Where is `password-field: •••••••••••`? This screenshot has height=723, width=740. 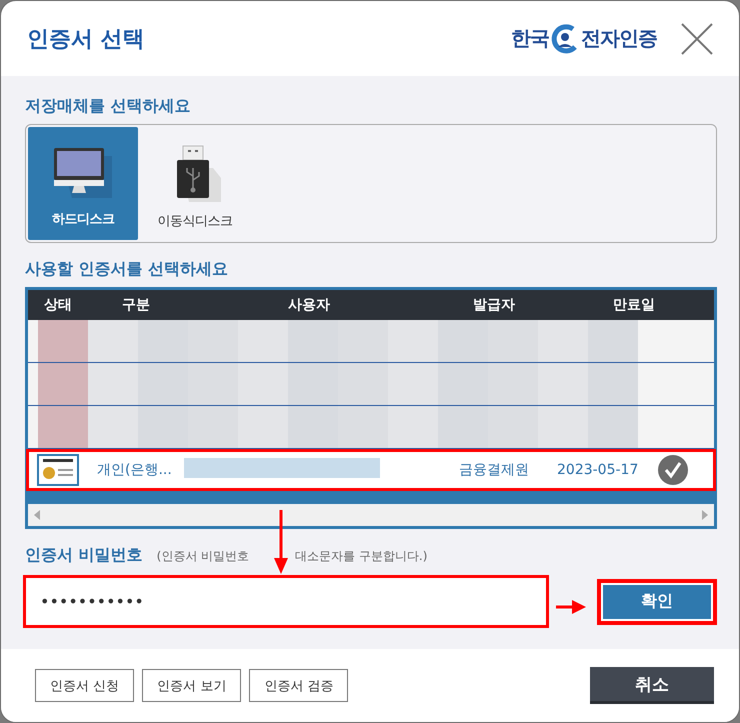
password-field: ••••••••••• is located at coordinates (286, 601).